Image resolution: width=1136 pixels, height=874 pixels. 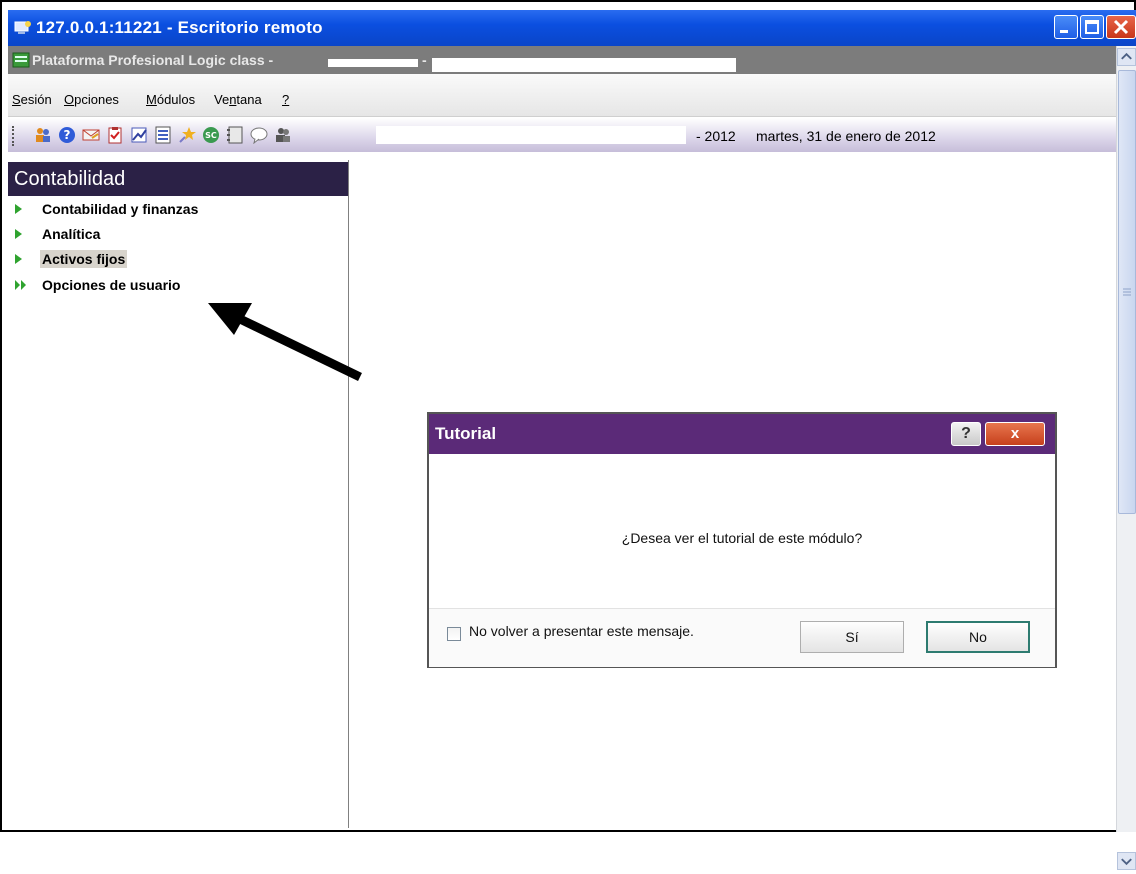 I want to click on sc-icon: SC, so click(x=211, y=135).